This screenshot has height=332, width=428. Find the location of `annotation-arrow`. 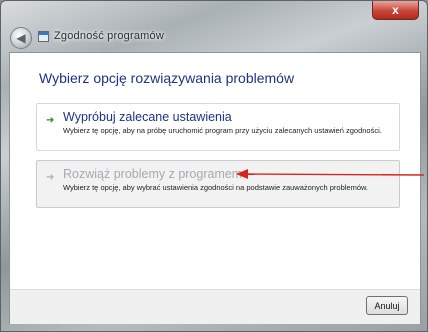

annotation-arrow is located at coordinates (330, 174).